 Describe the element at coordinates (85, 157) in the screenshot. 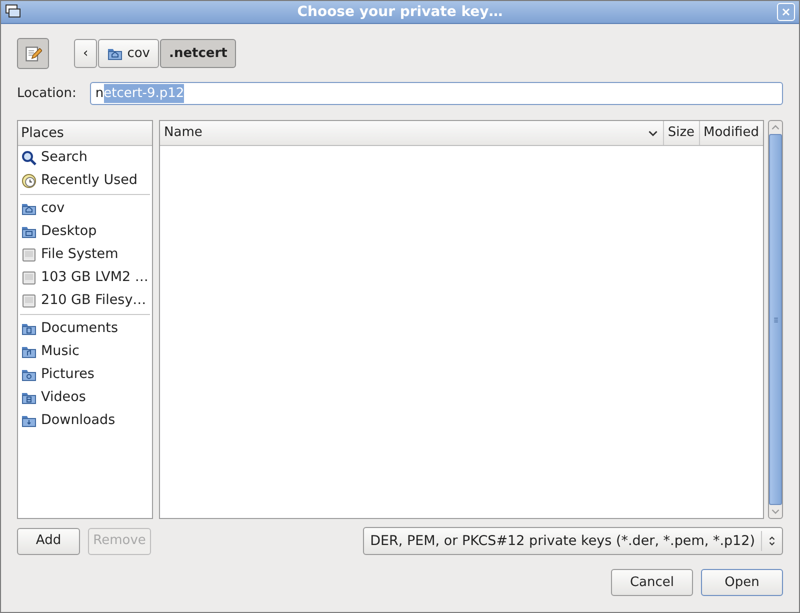

I see `place-item: Search` at that location.